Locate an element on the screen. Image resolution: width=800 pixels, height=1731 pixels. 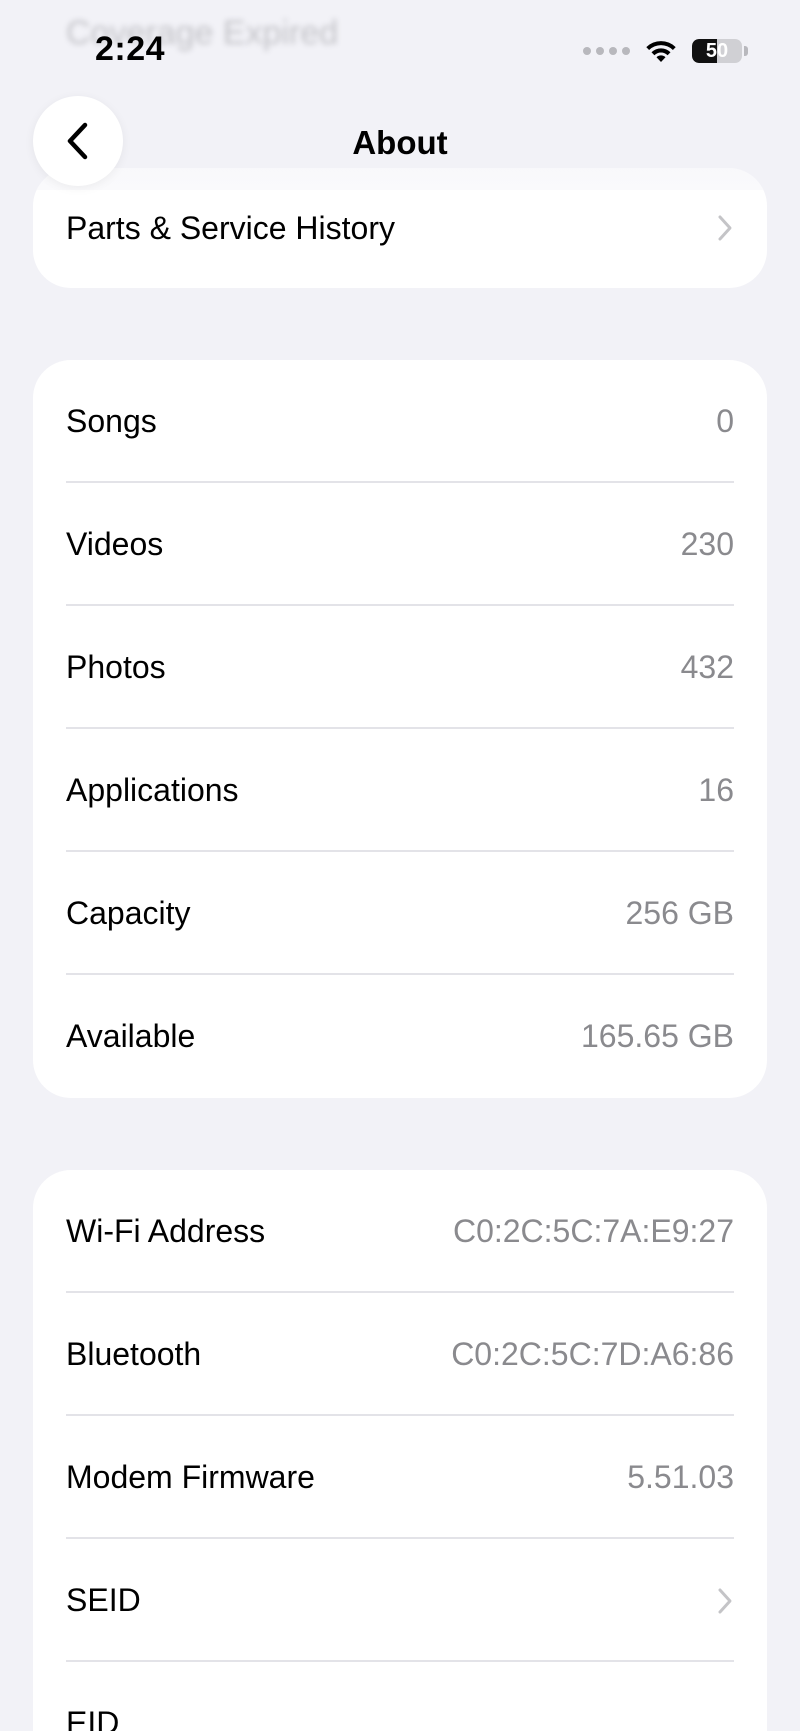
list-item-songs: Songs 0 is located at coordinates (400, 421).